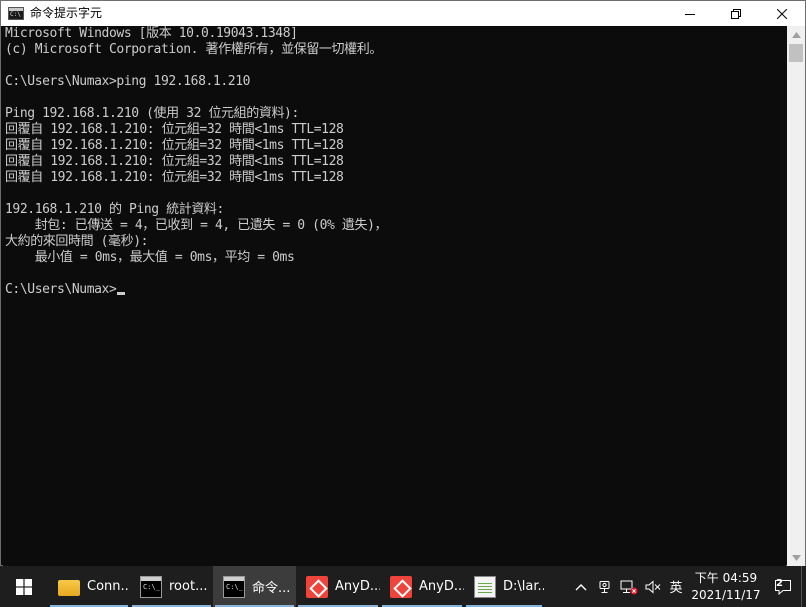 The height and width of the screenshot is (607, 806). I want to click on console-line: 192.168.1.210 的 Ping 統計資料:, so click(114, 209).